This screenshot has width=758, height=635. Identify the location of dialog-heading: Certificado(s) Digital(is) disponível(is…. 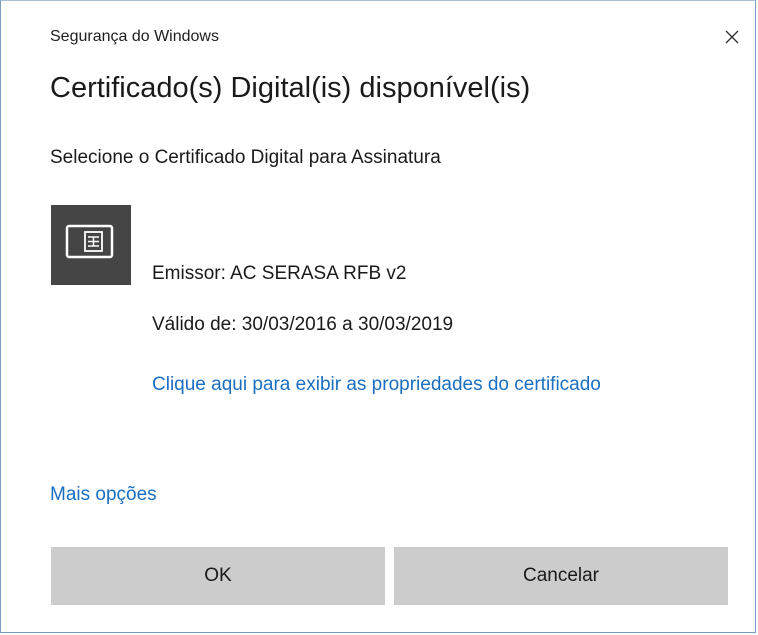
(290, 88).